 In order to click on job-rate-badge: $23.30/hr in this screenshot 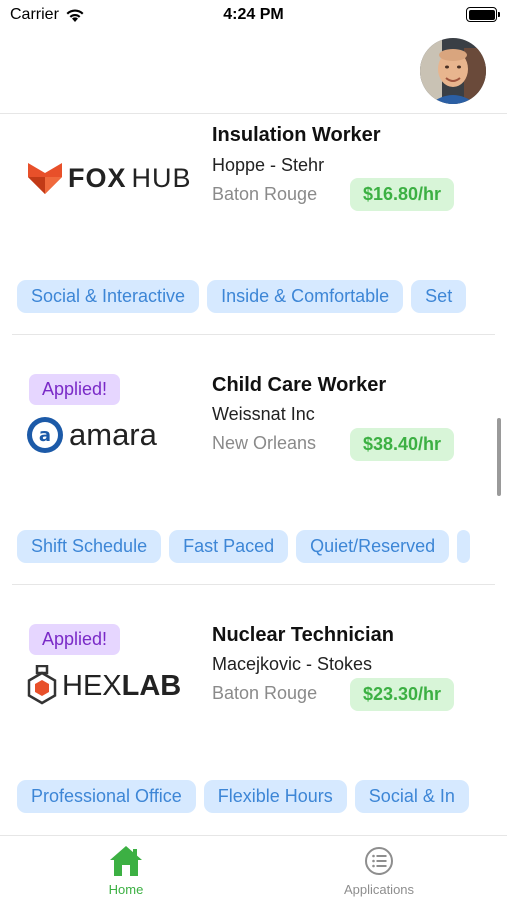, I will do `click(402, 694)`.